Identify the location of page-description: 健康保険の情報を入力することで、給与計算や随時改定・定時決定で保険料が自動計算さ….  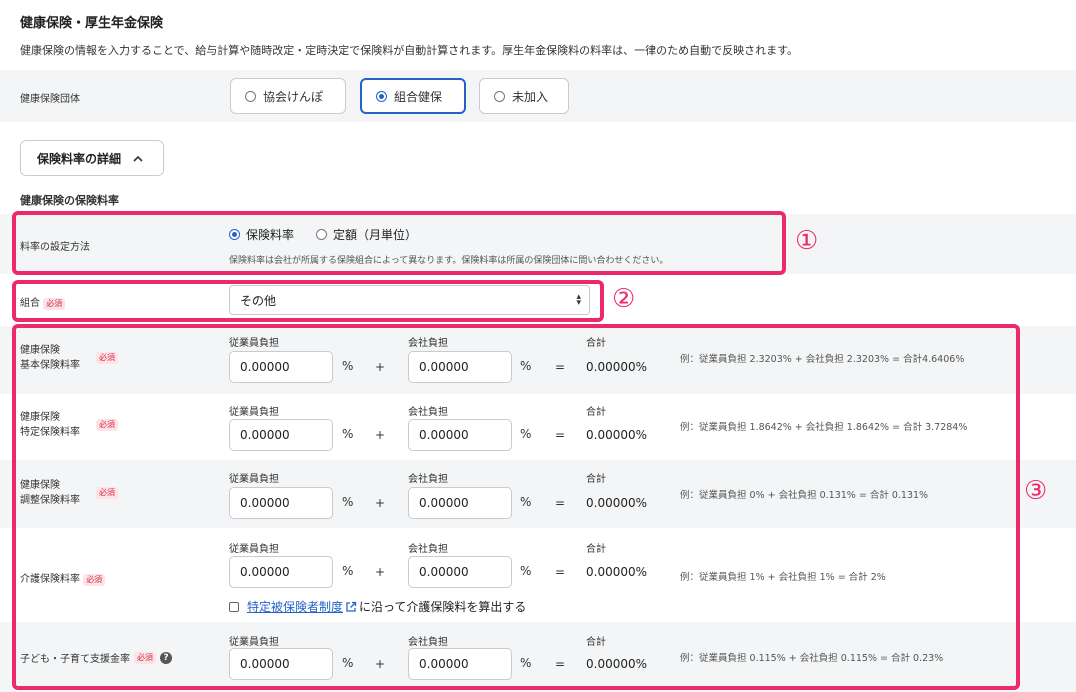
(409, 50).